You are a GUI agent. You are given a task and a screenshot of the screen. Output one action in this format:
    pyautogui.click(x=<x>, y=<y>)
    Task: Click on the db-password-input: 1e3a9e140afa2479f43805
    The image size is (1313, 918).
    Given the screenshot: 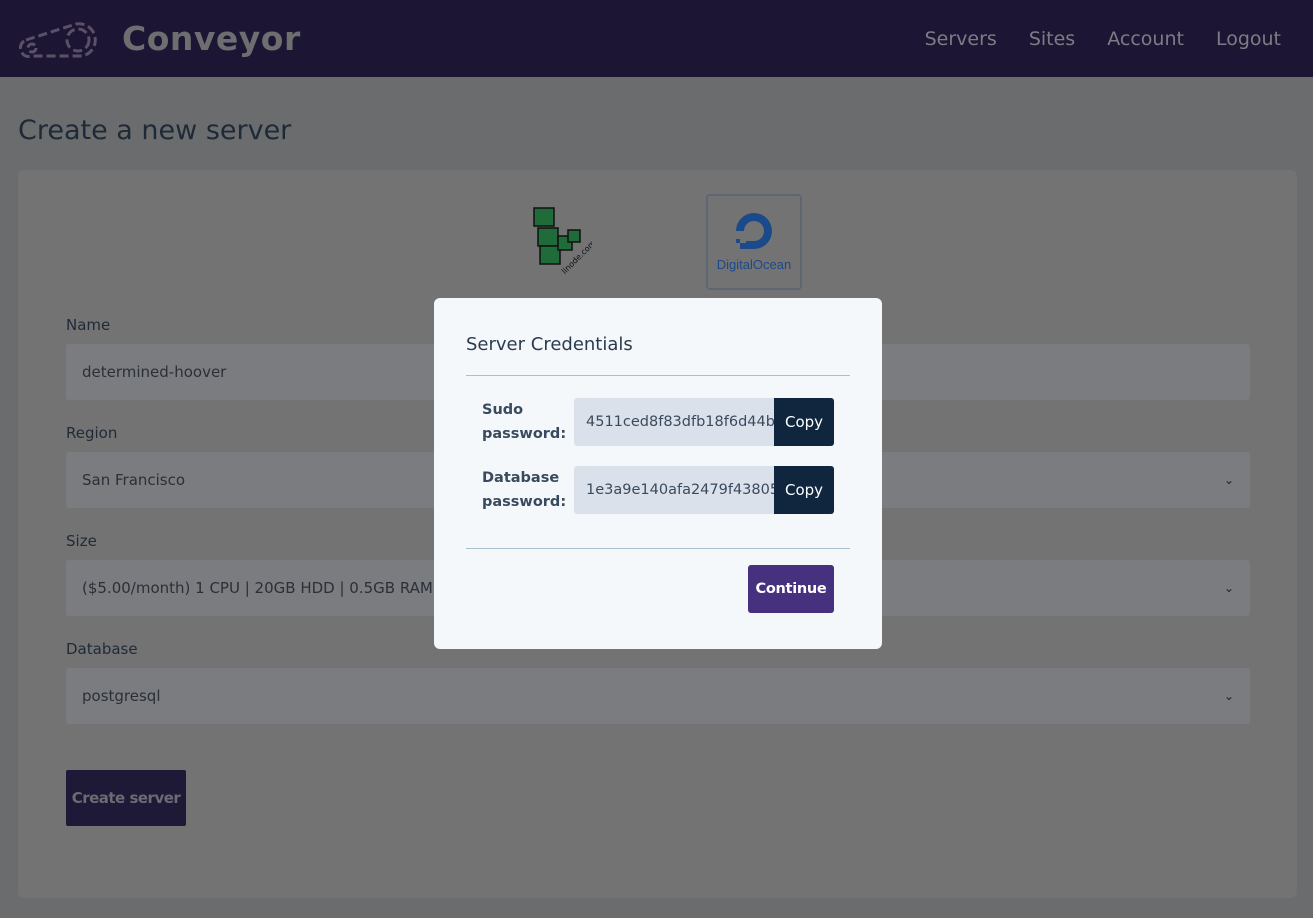 What is the action you would take?
    pyautogui.click(x=674, y=490)
    